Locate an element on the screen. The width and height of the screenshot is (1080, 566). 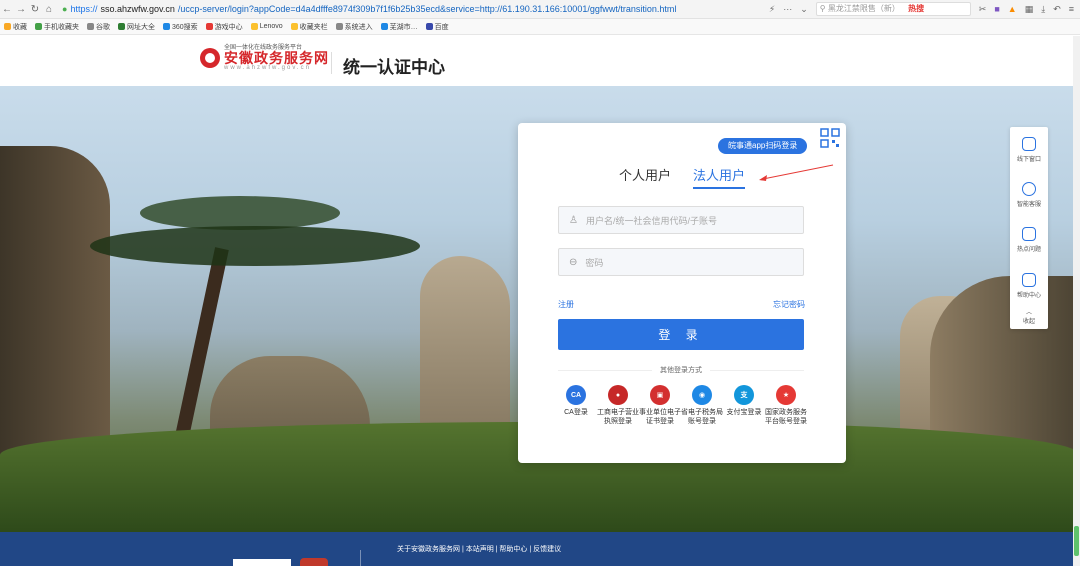
side-item-hot-questions: 热点问题 is located at coordinates (1029, 240).